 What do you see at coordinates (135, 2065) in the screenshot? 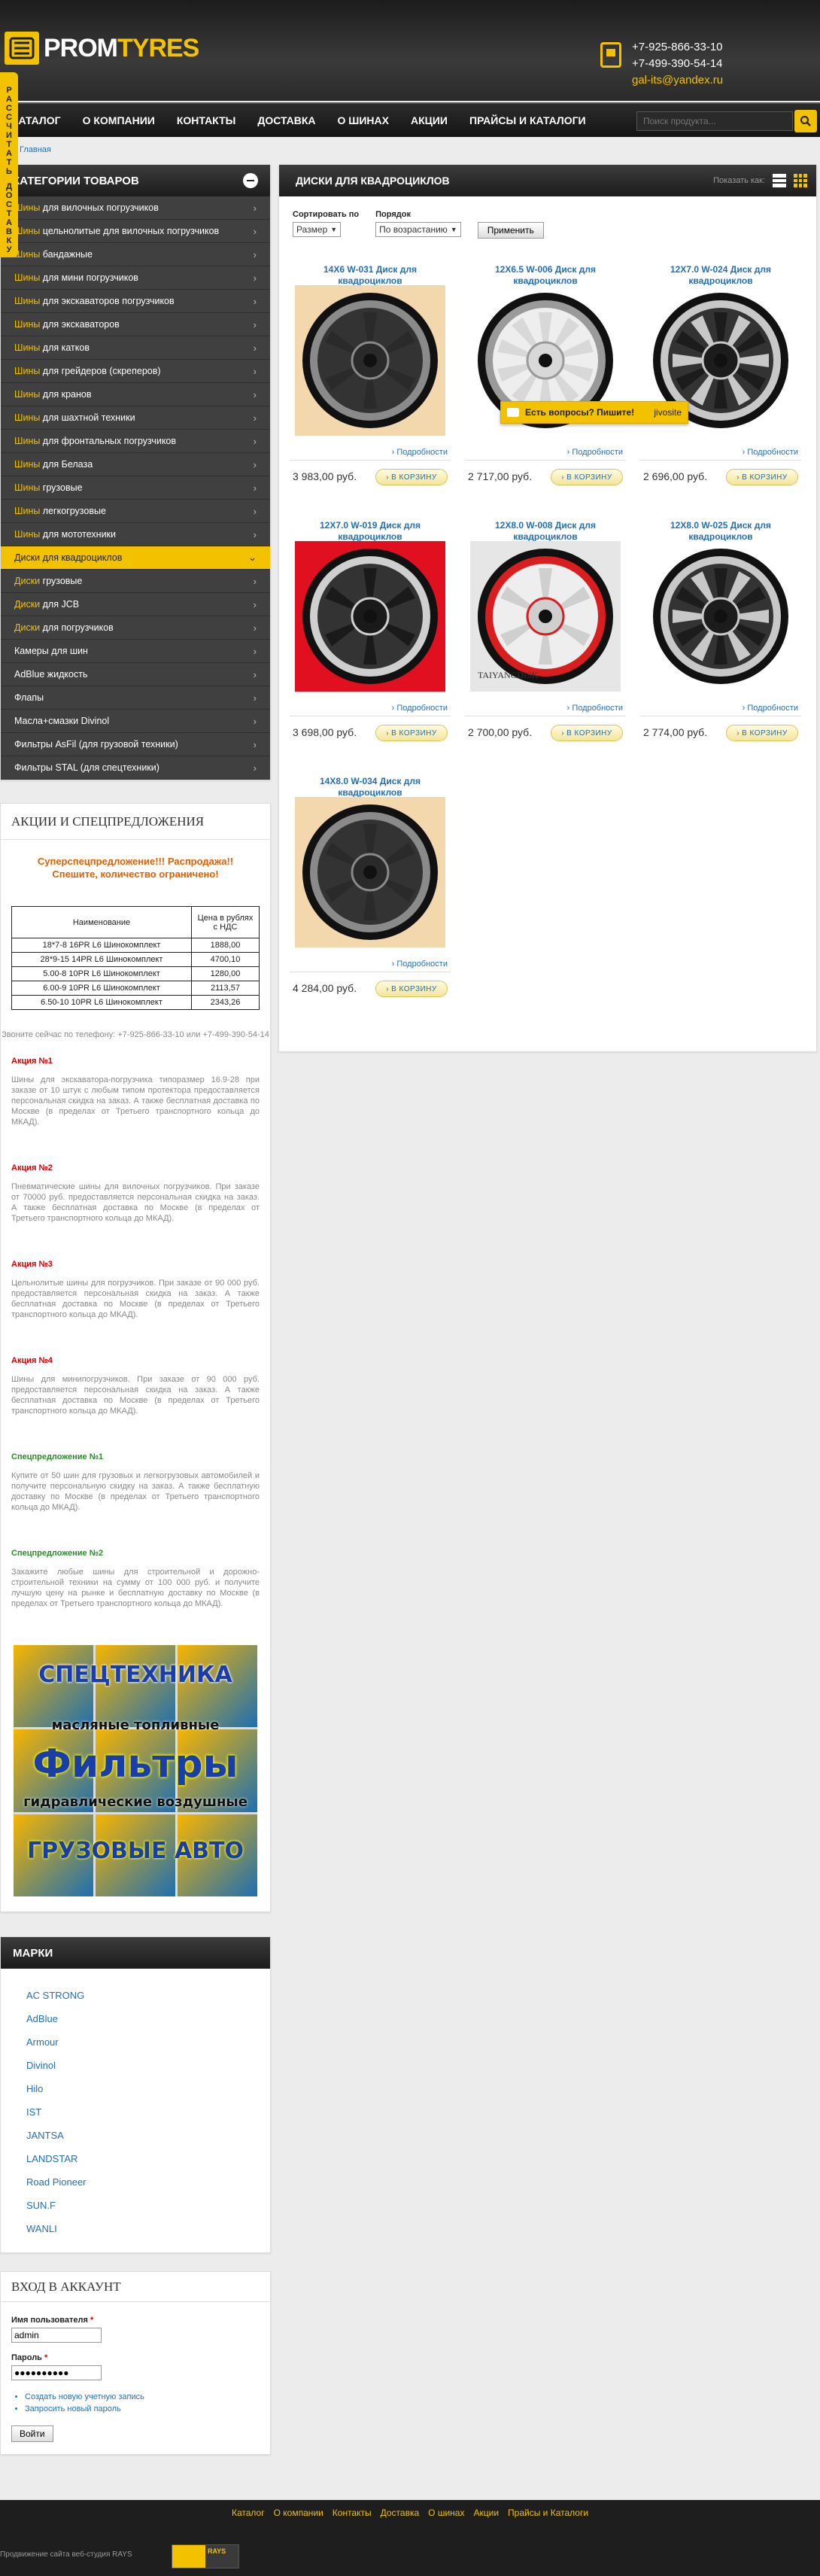
I see `brand-link: Divinol` at bounding box center [135, 2065].